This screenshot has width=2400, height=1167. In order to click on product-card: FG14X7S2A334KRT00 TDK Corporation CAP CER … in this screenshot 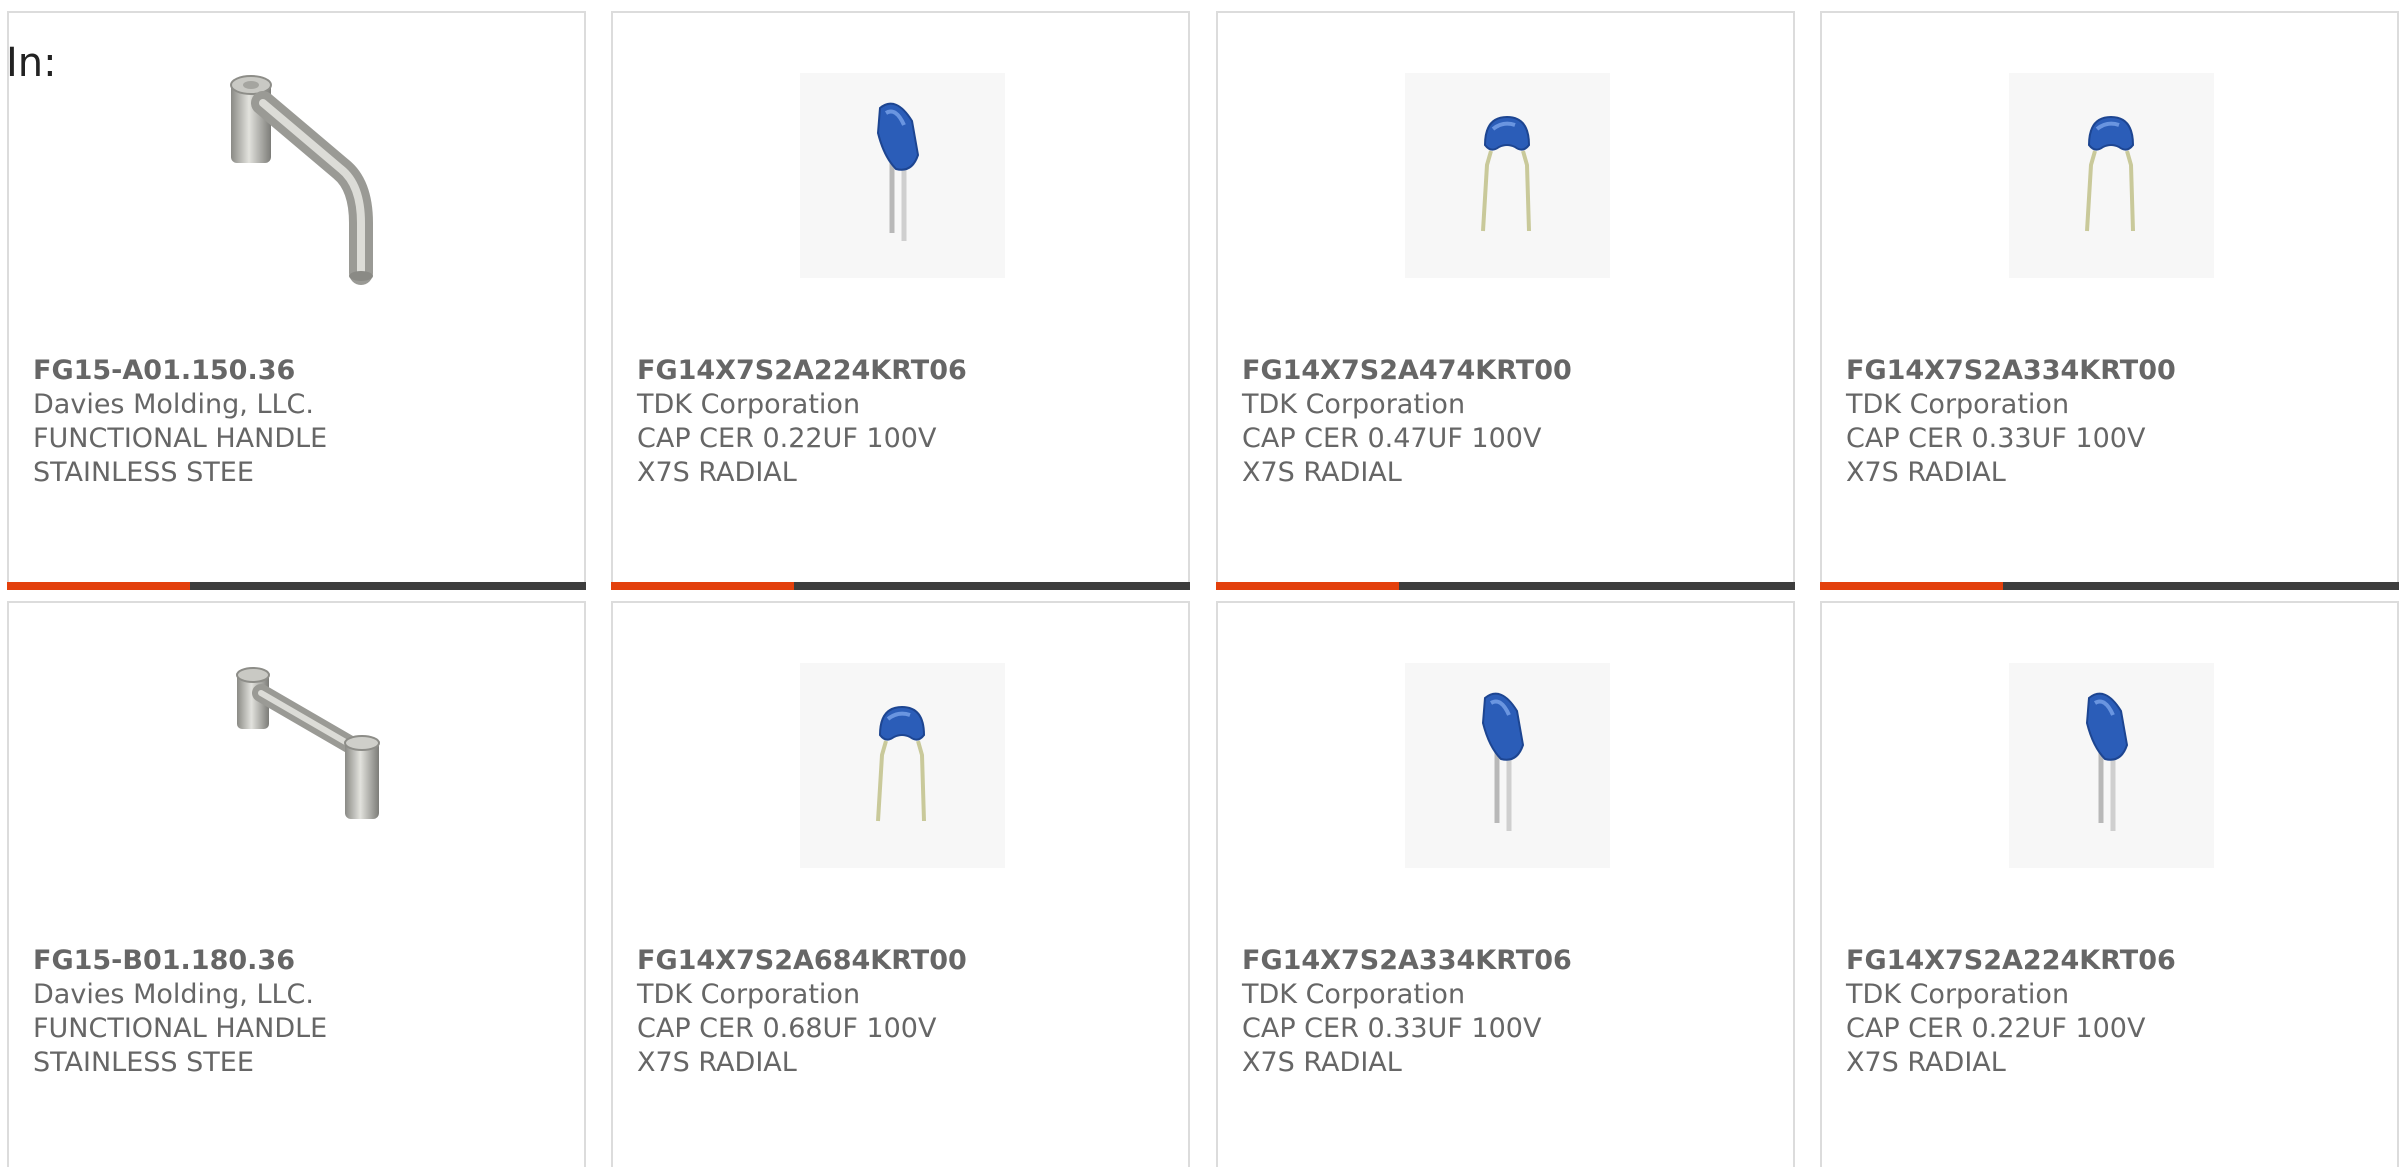, I will do `click(2109, 300)`.